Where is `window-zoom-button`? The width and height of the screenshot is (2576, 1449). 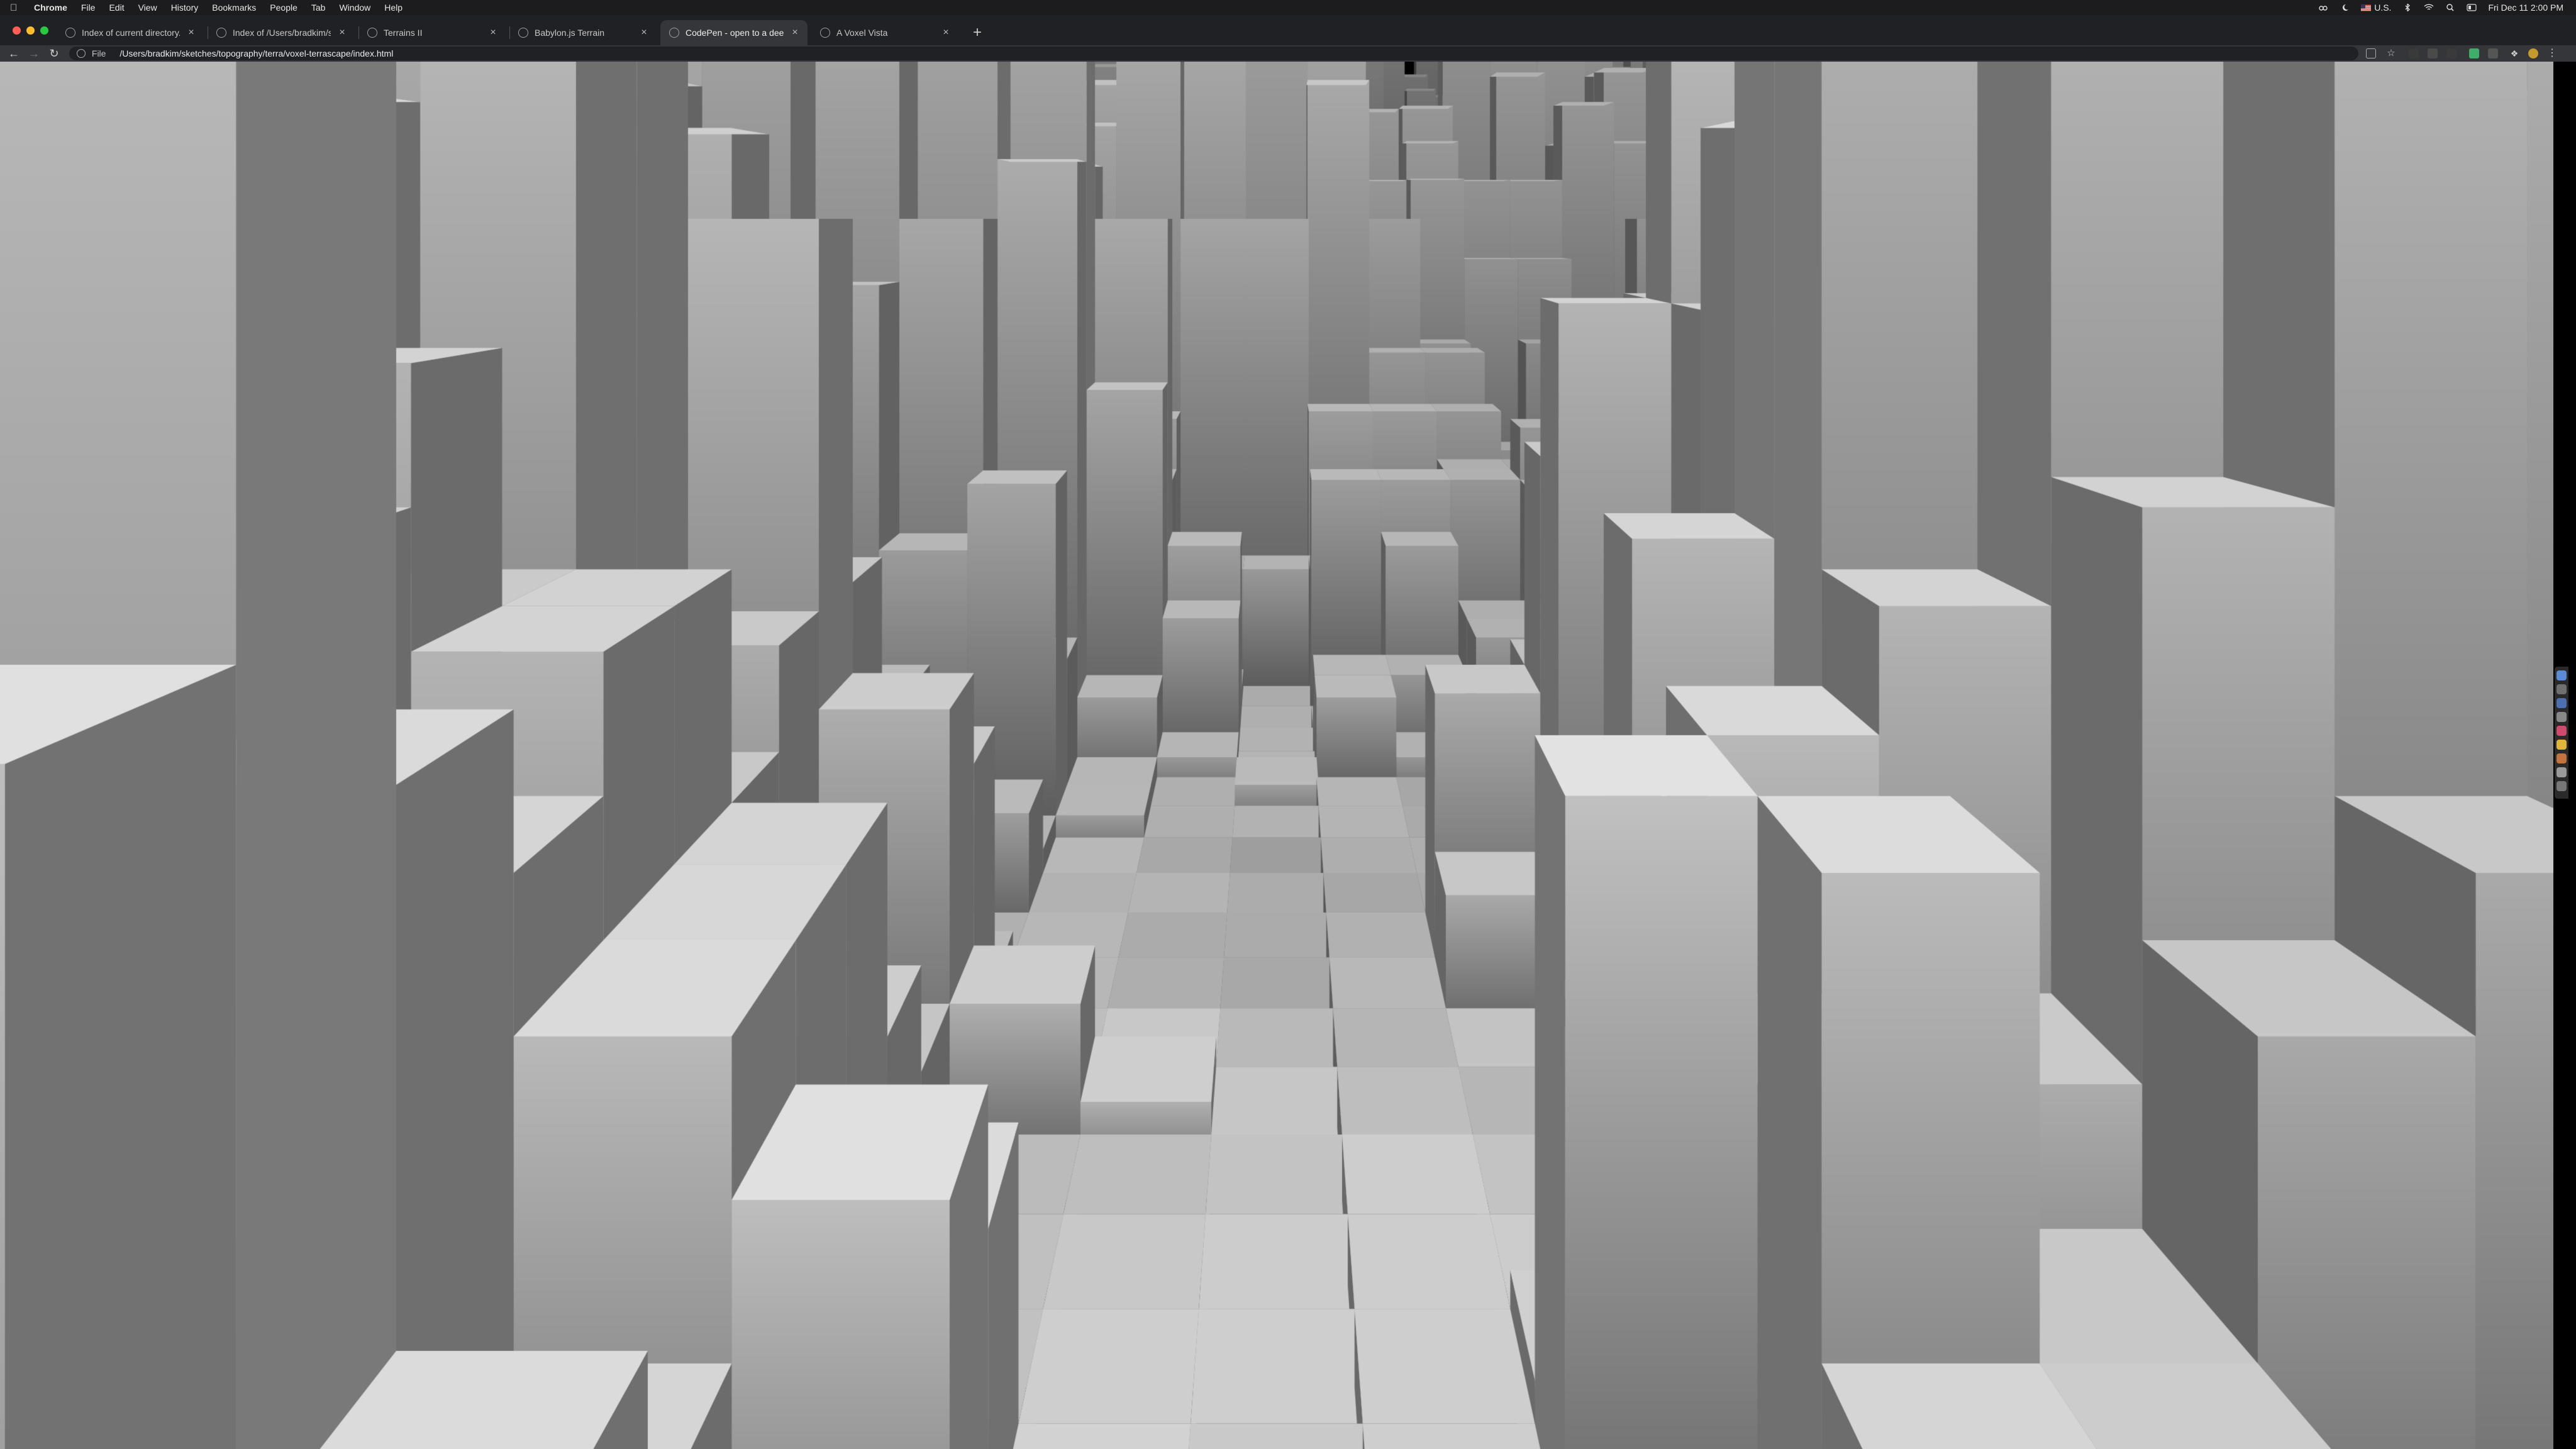
window-zoom-button is located at coordinates (44, 30).